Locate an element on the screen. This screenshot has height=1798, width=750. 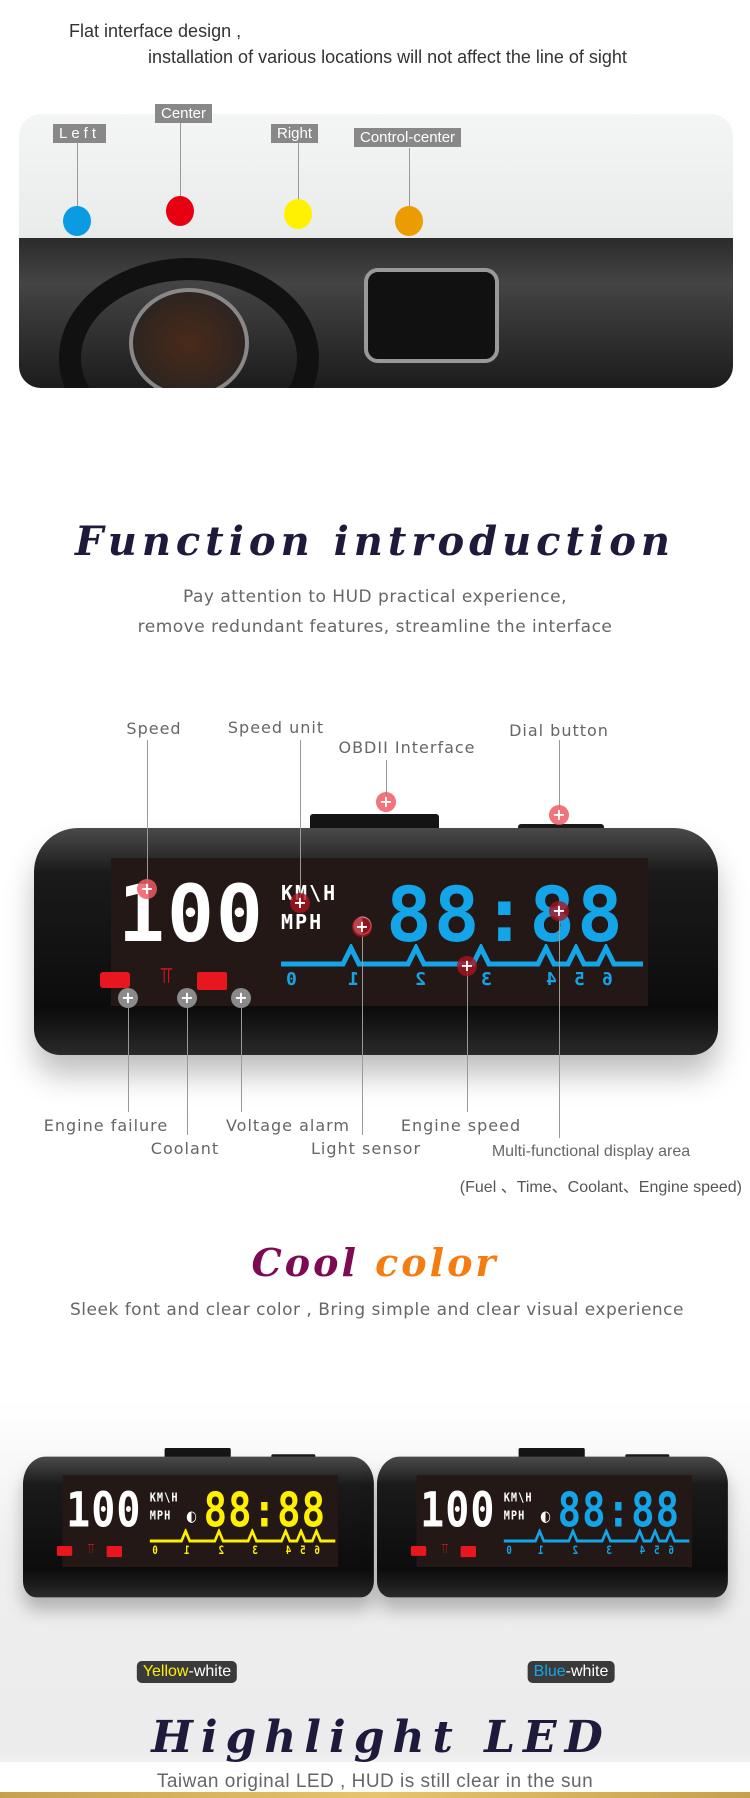
label-multi-display-note: (Fuel 、Time、Coolant、Engine speed) is located at coordinates (600, 1187).